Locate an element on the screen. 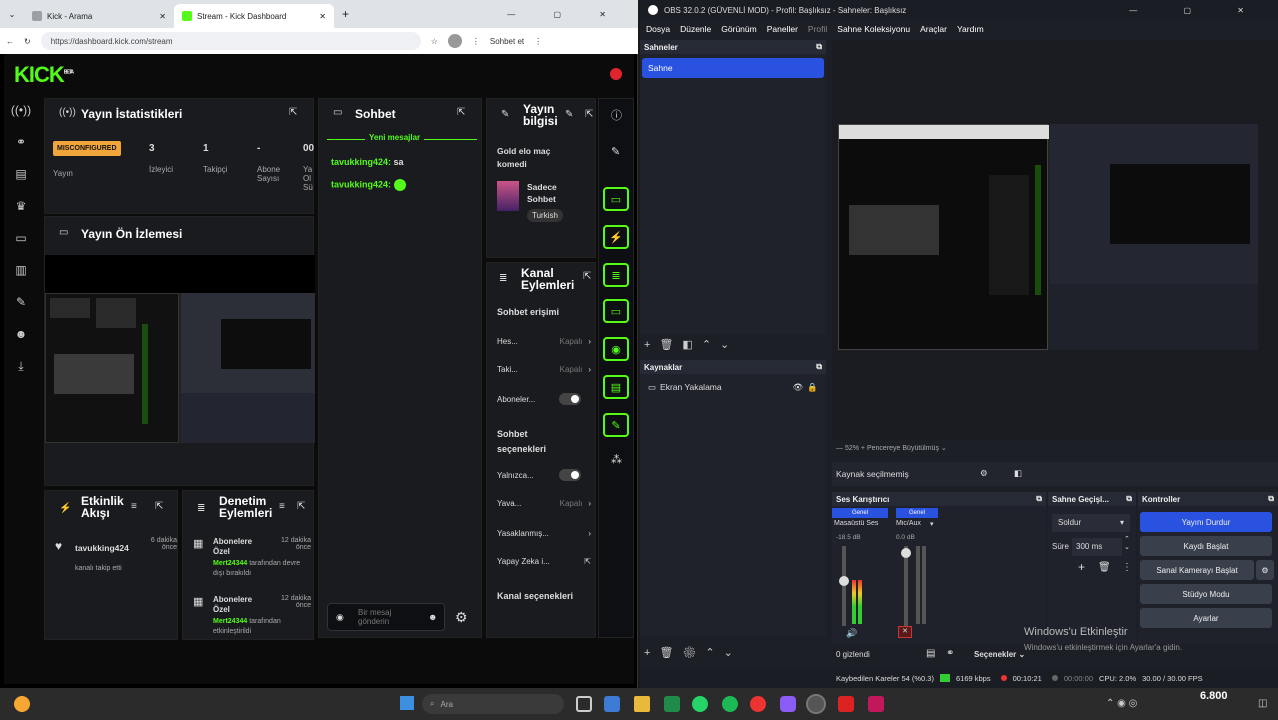 This screenshot has width=1278, height=720. menu-view: Görünüm is located at coordinates (738, 29).